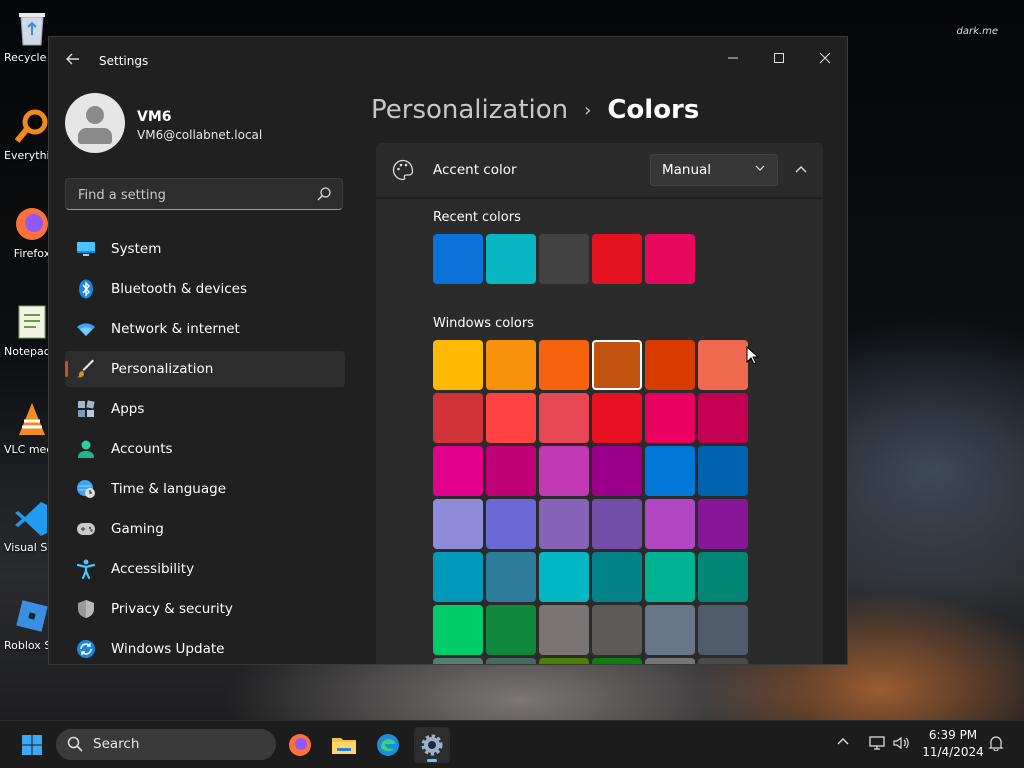  What do you see at coordinates (877, 745) in the screenshot?
I see `network-status` at bounding box center [877, 745].